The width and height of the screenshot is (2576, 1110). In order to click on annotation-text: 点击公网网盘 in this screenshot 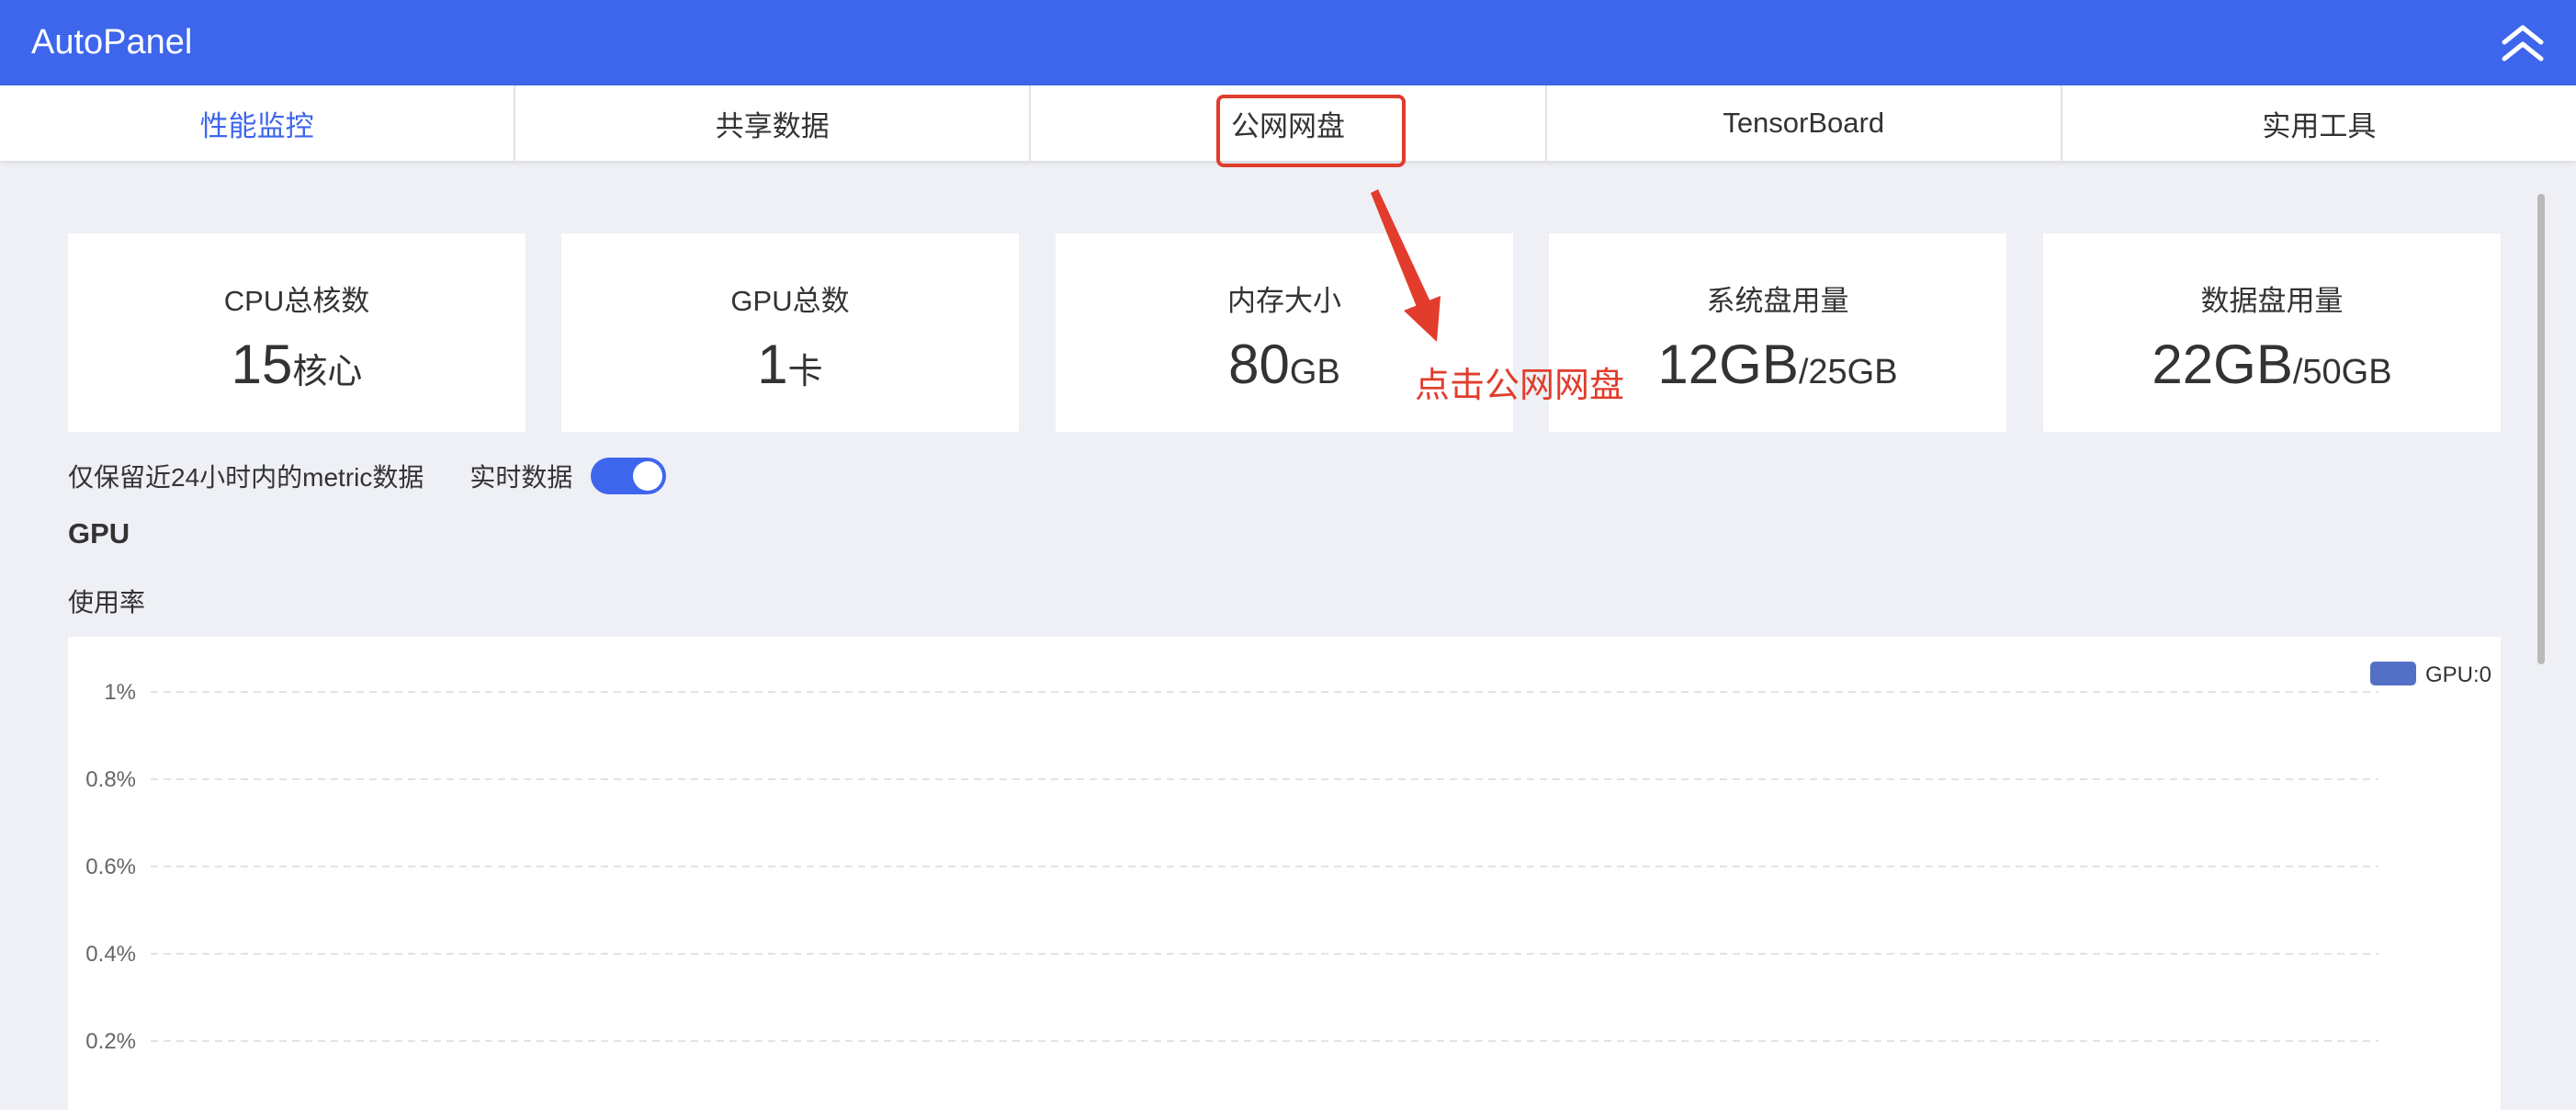, I will do `click(1520, 386)`.